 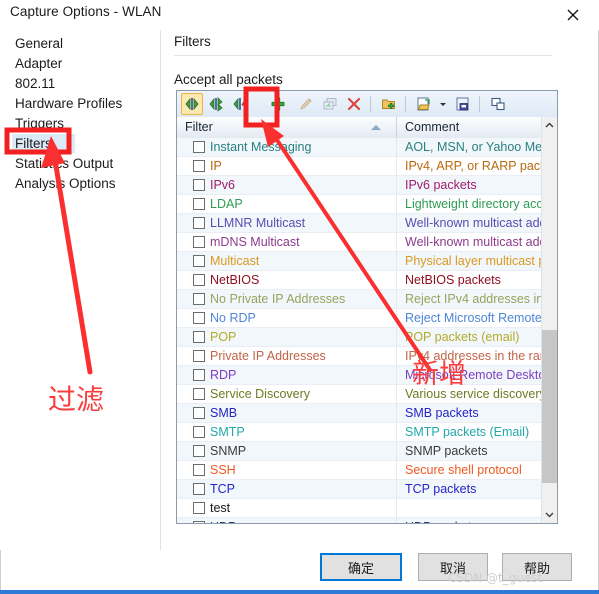 What do you see at coordinates (359, 166) in the screenshot?
I see `table-row: IP IPv4, ARP, or RARP packets` at bounding box center [359, 166].